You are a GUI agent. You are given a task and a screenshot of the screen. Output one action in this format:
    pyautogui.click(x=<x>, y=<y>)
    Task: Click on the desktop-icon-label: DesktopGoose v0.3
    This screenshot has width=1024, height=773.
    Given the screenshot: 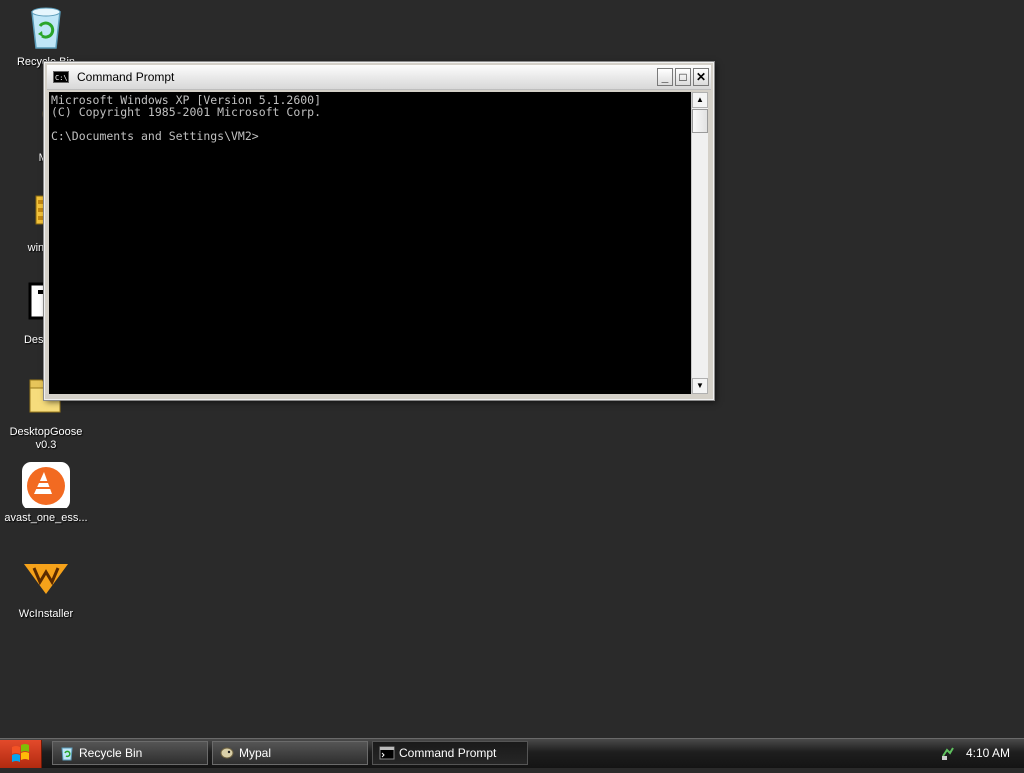 What is the action you would take?
    pyautogui.click(x=46, y=438)
    